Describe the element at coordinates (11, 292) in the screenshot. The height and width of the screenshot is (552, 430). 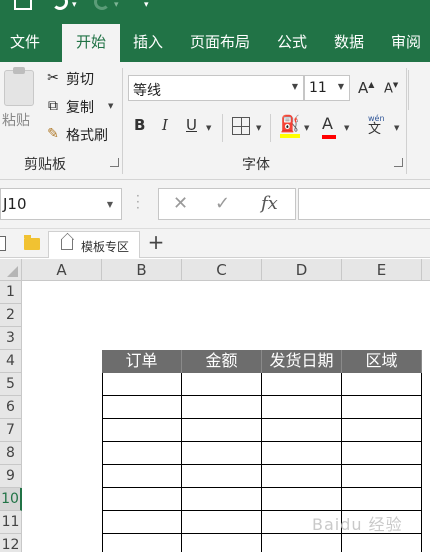
I see `row-header-1: 1` at that location.